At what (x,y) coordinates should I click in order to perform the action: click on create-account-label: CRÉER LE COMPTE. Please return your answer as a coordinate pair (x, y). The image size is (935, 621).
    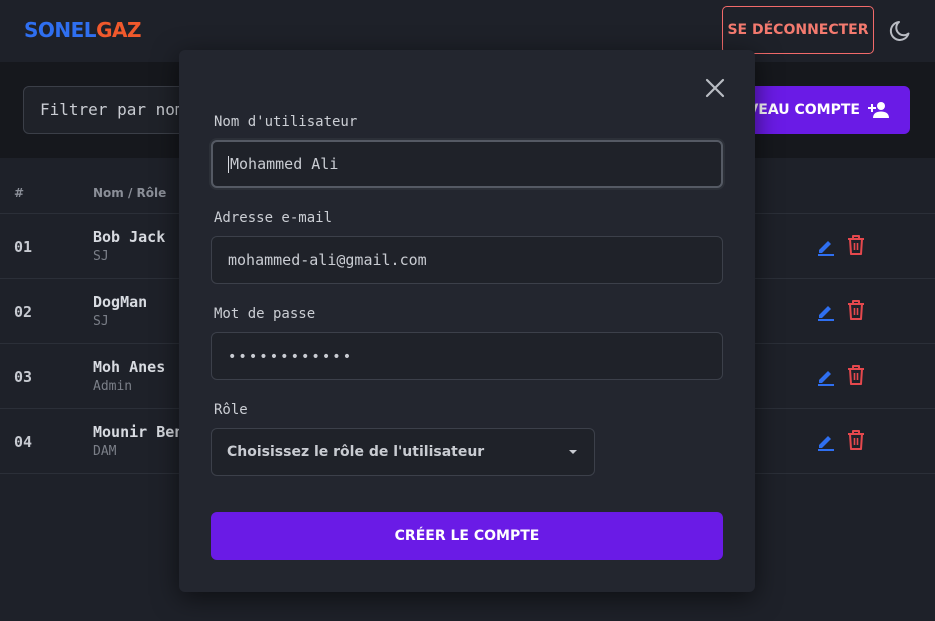
    Looking at the image, I should click on (467, 536).